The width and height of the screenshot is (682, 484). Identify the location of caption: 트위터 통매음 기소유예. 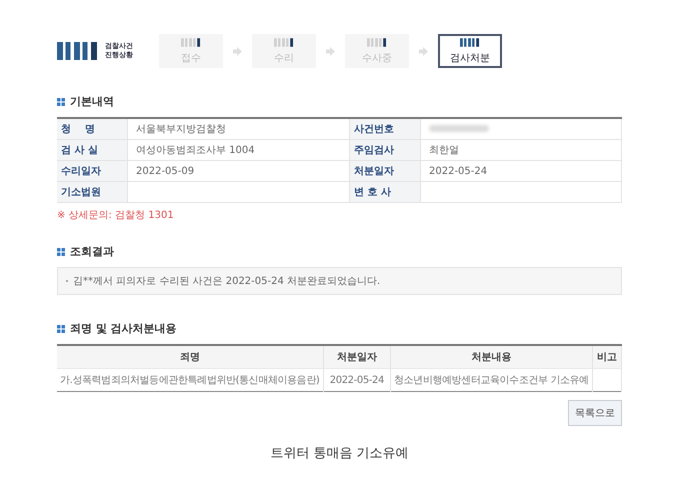
(339, 453).